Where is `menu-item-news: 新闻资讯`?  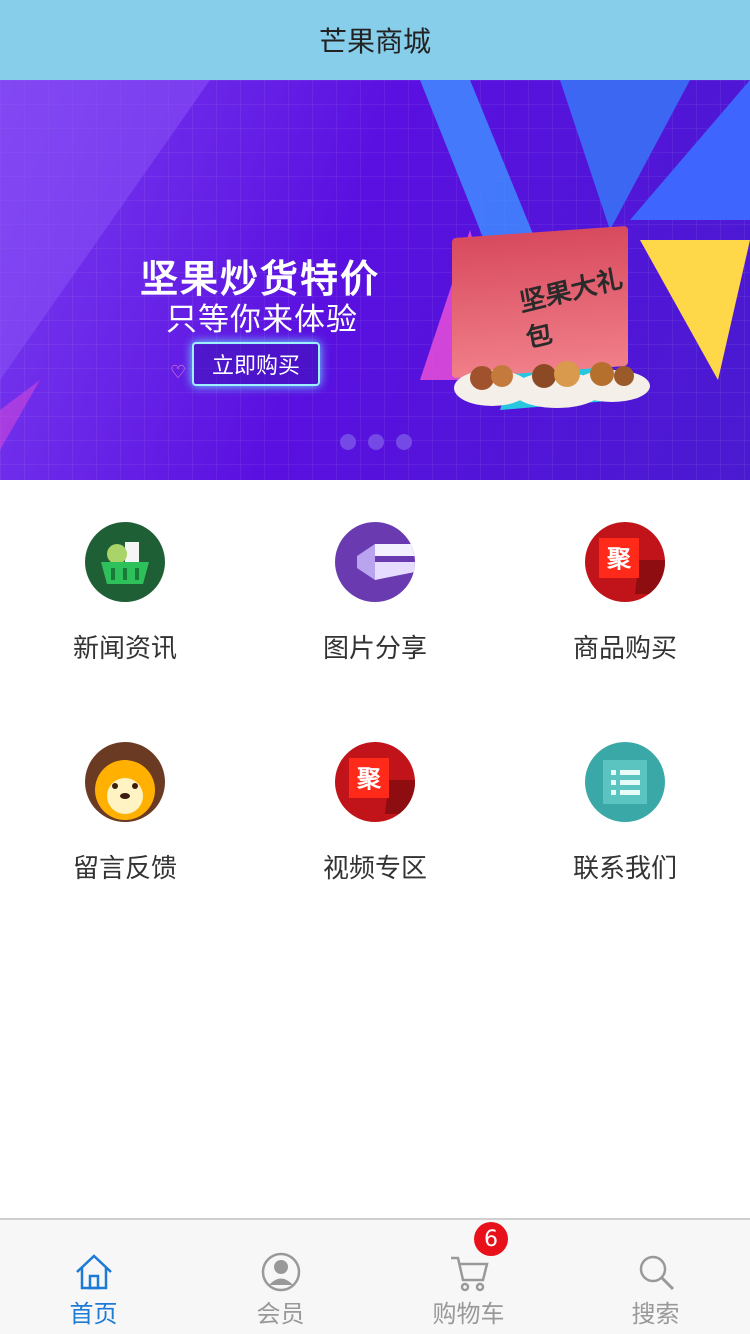
menu-item-news: 新闻资讯 is located at coordinates (125, 590).